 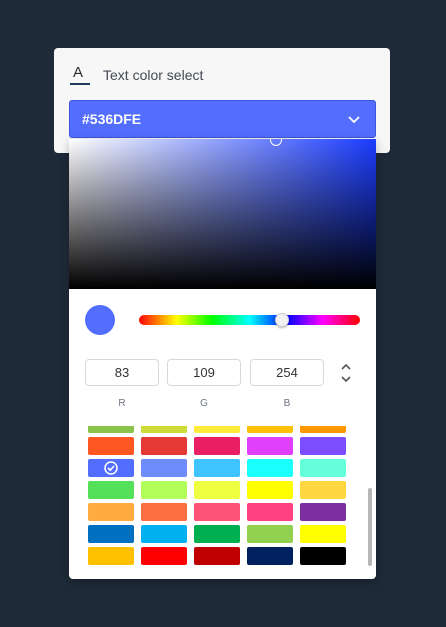 What do you see at coordinates (287, 372) in the screenshot?
I see `blue-input` at bounding box center [287, 372].